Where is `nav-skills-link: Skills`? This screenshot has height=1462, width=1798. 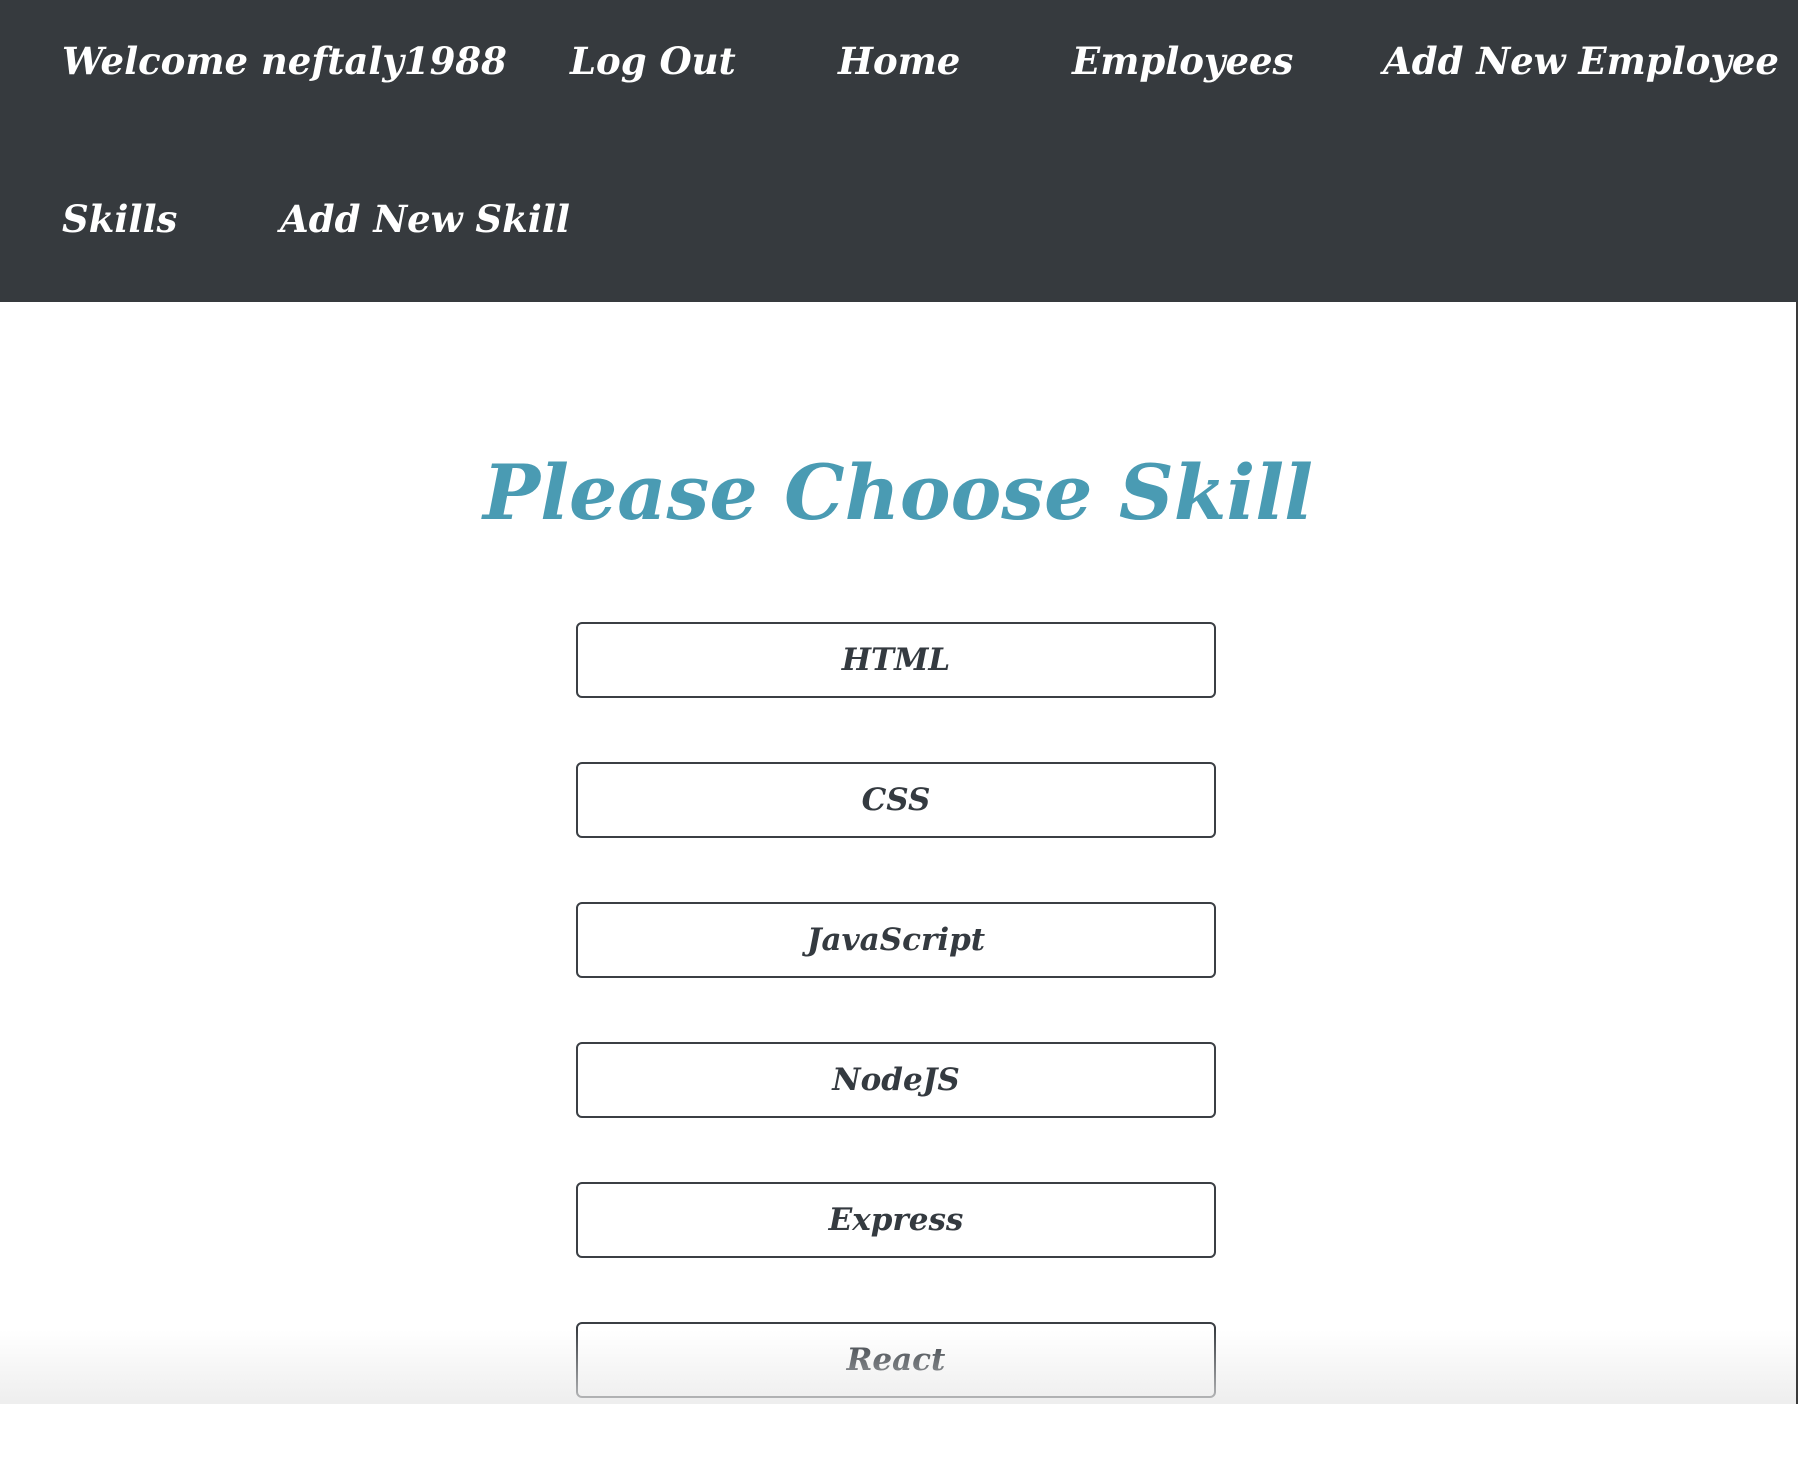
nav-skills-link: Skills is located at coordinates (119, 219).